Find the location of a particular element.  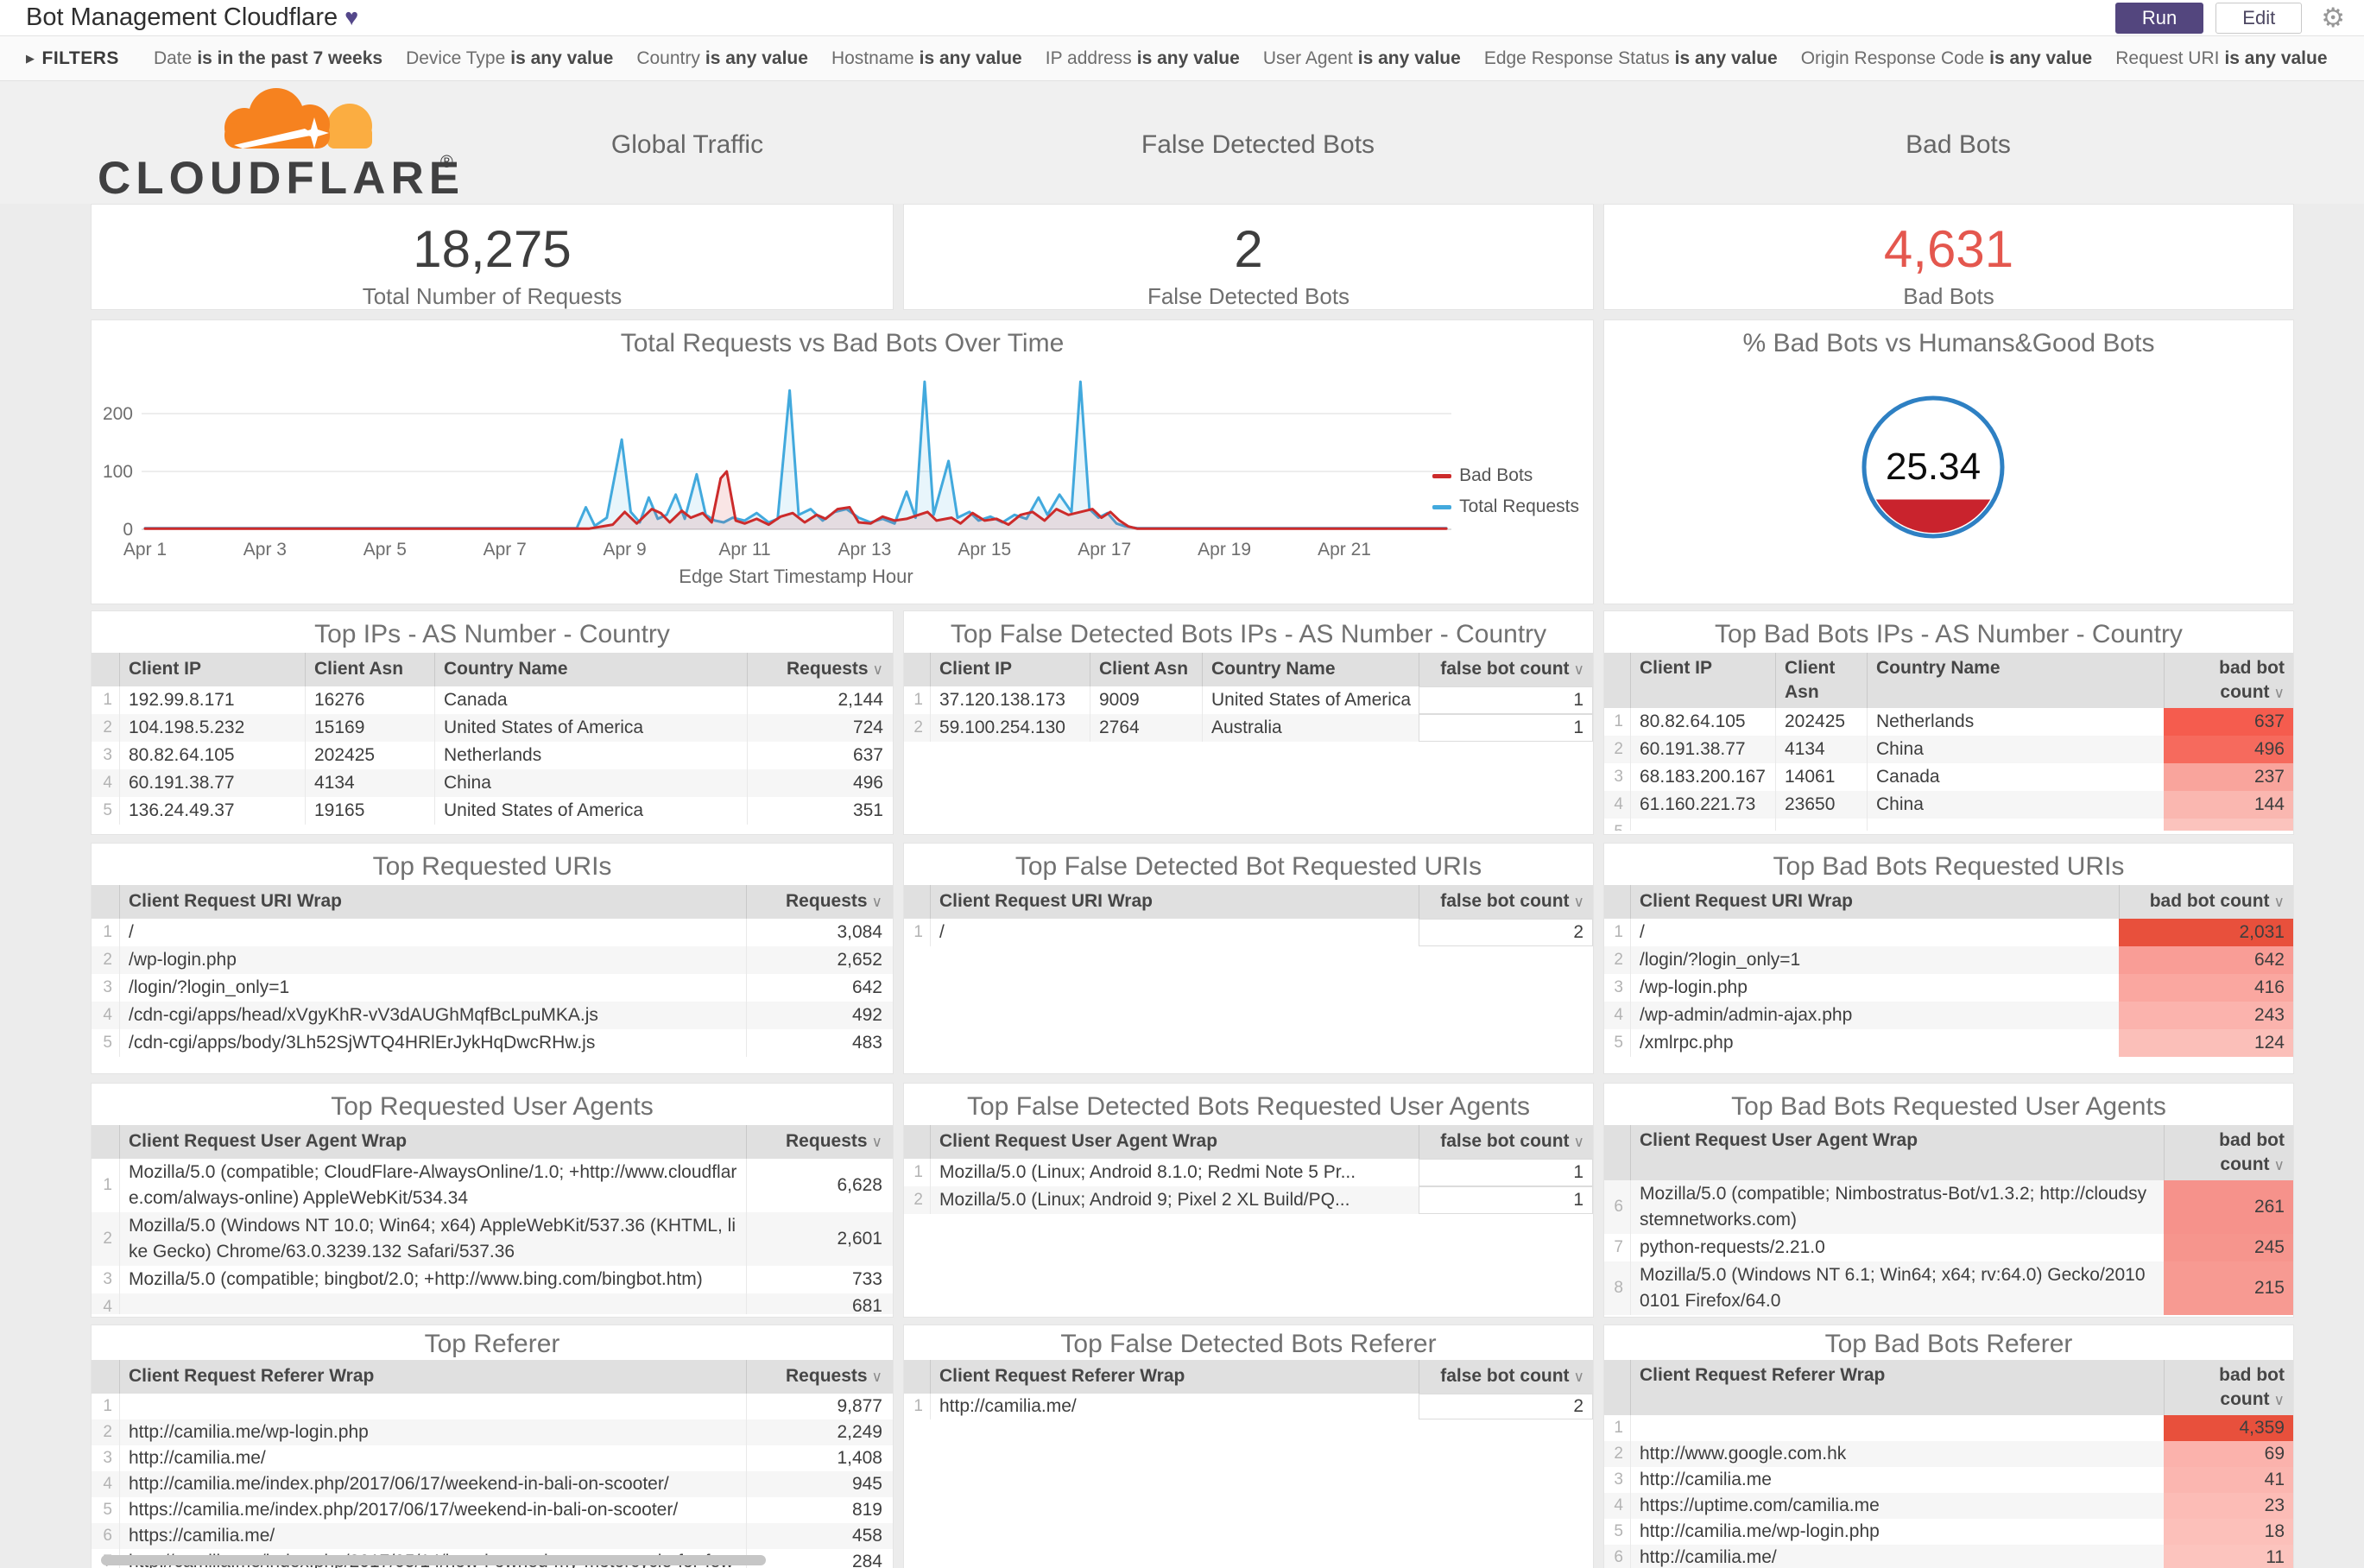

measure-cell: 237 is located at coordinates (2228, 777).